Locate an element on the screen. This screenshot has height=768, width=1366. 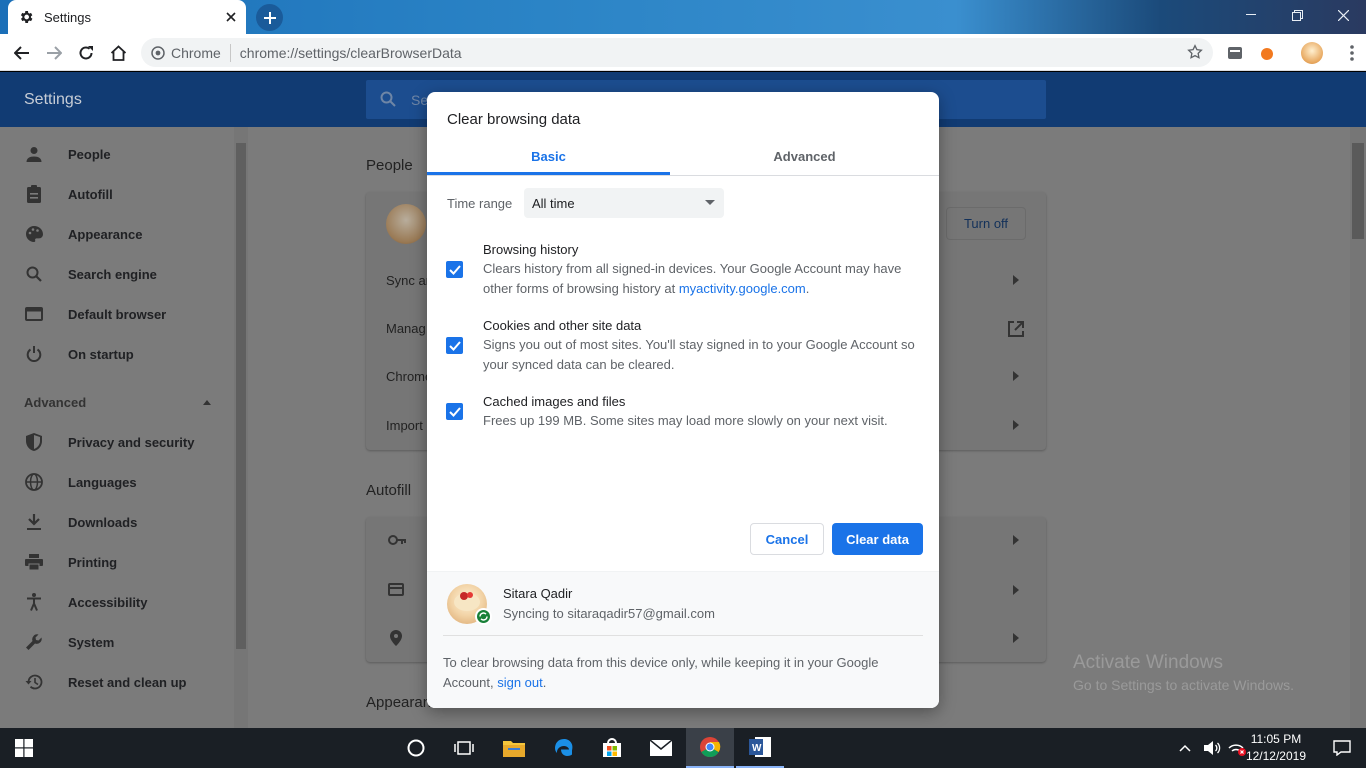
url-text: chrome://settings/clearBrowserData is located at coordinates (351, 53).